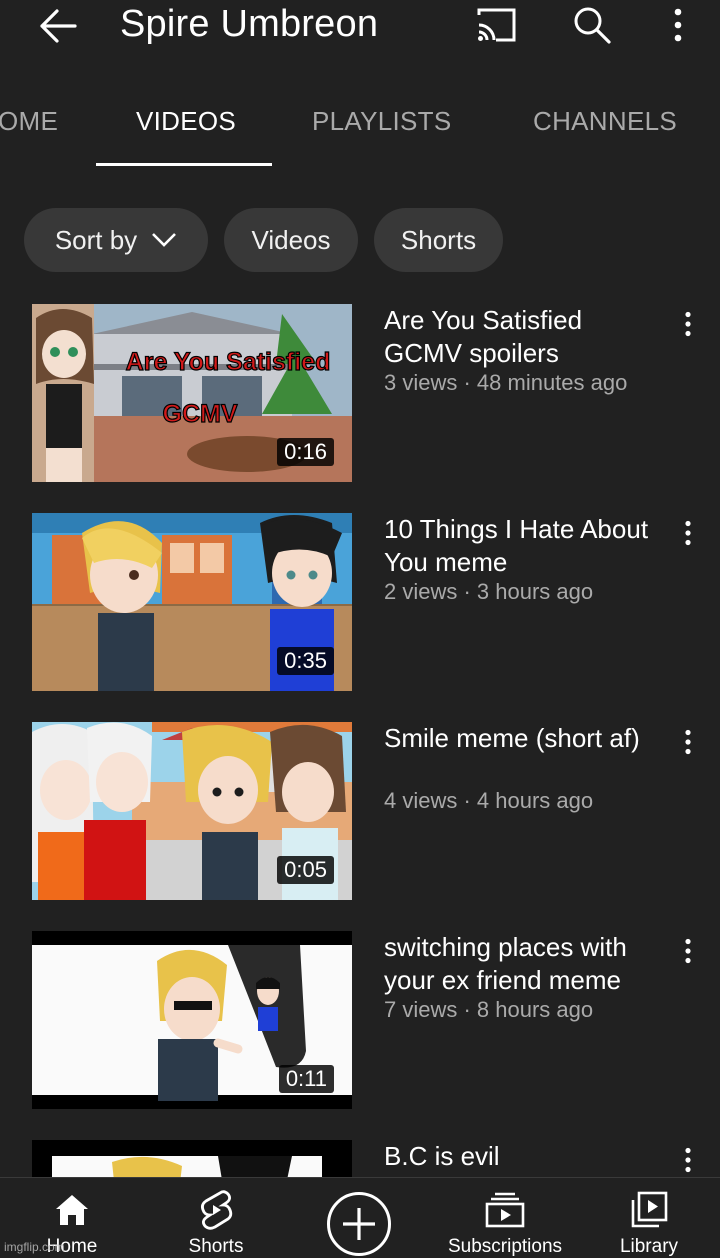 The width and height of the screenshot is (720, 1258). What do you see at coordinates (524, 1156) in the screenshot?
I see `video-title: B.C is evil` at bounding box center [524, 1156].